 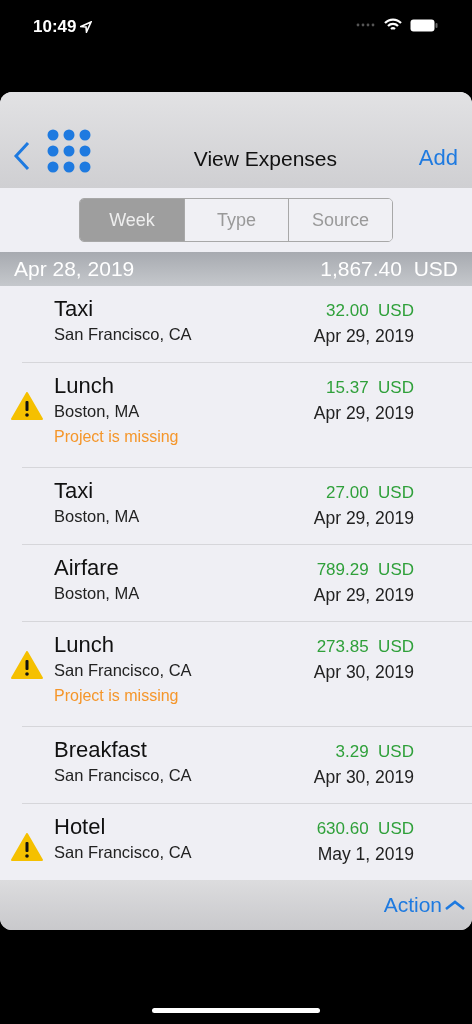 What do you see at coordinates (86, 26) in the screenshot?
I see `location-arrow-icon` at bounding box center [86, 26].